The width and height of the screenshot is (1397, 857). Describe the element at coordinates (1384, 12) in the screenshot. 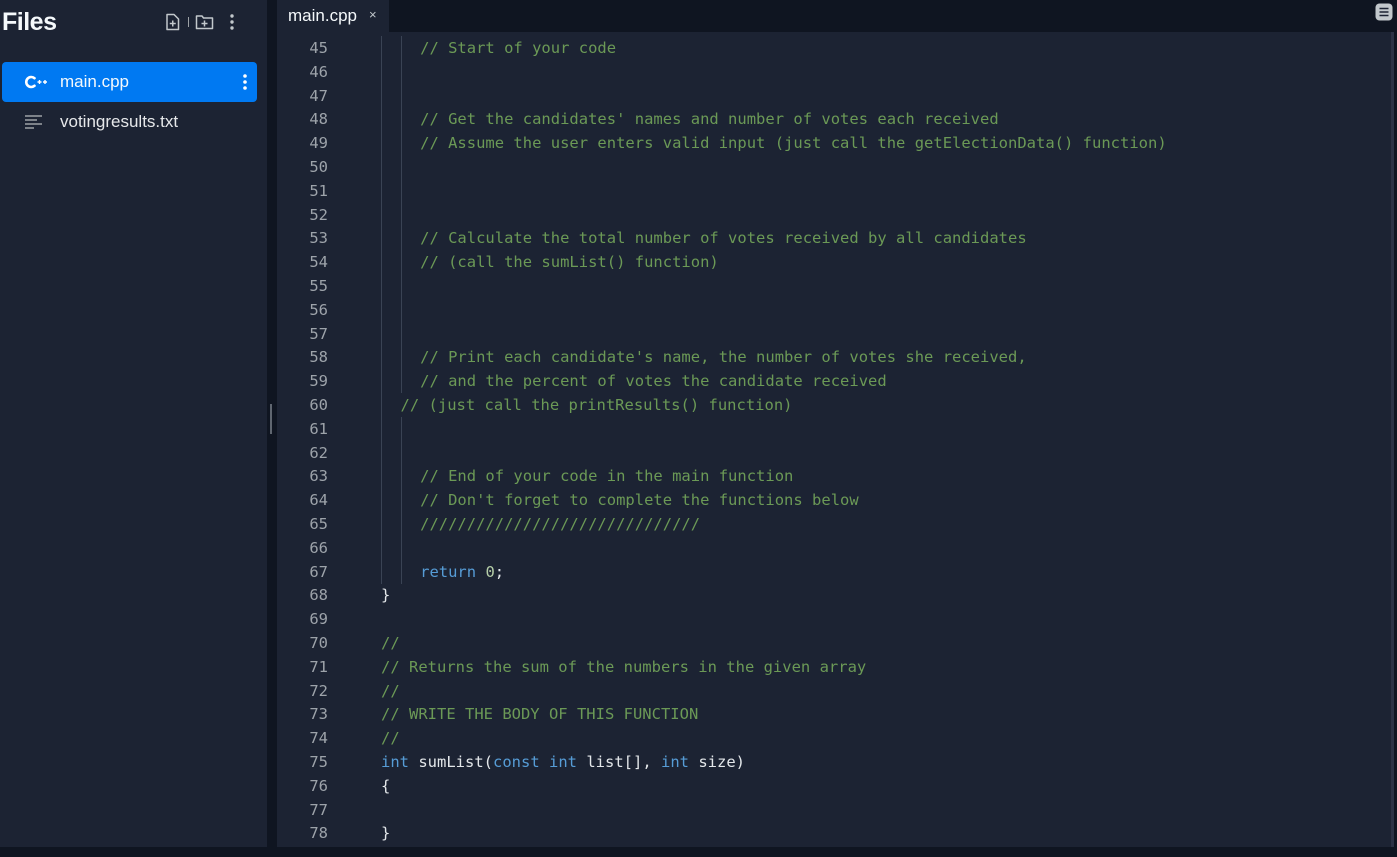

I see `editor-menu-icon` at that location.